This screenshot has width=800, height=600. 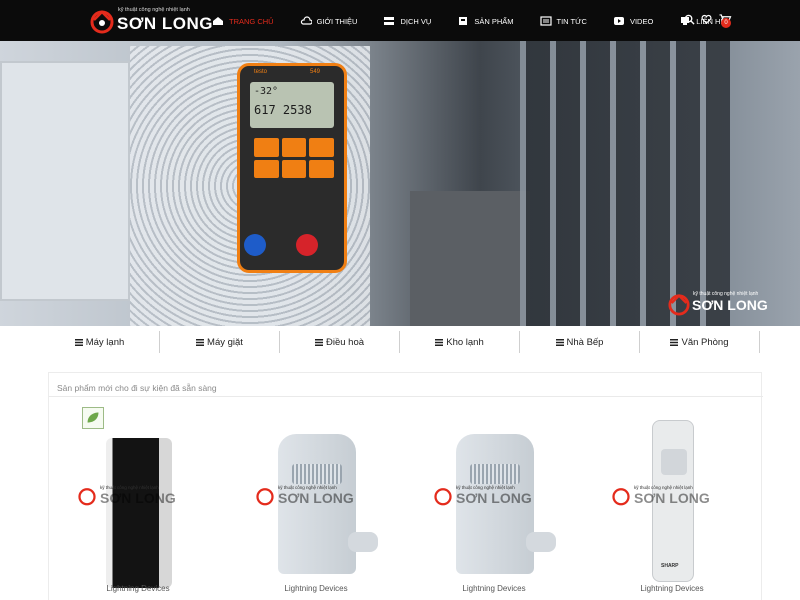 I want to click on portable-ac-black, so click(x=139, y=513).